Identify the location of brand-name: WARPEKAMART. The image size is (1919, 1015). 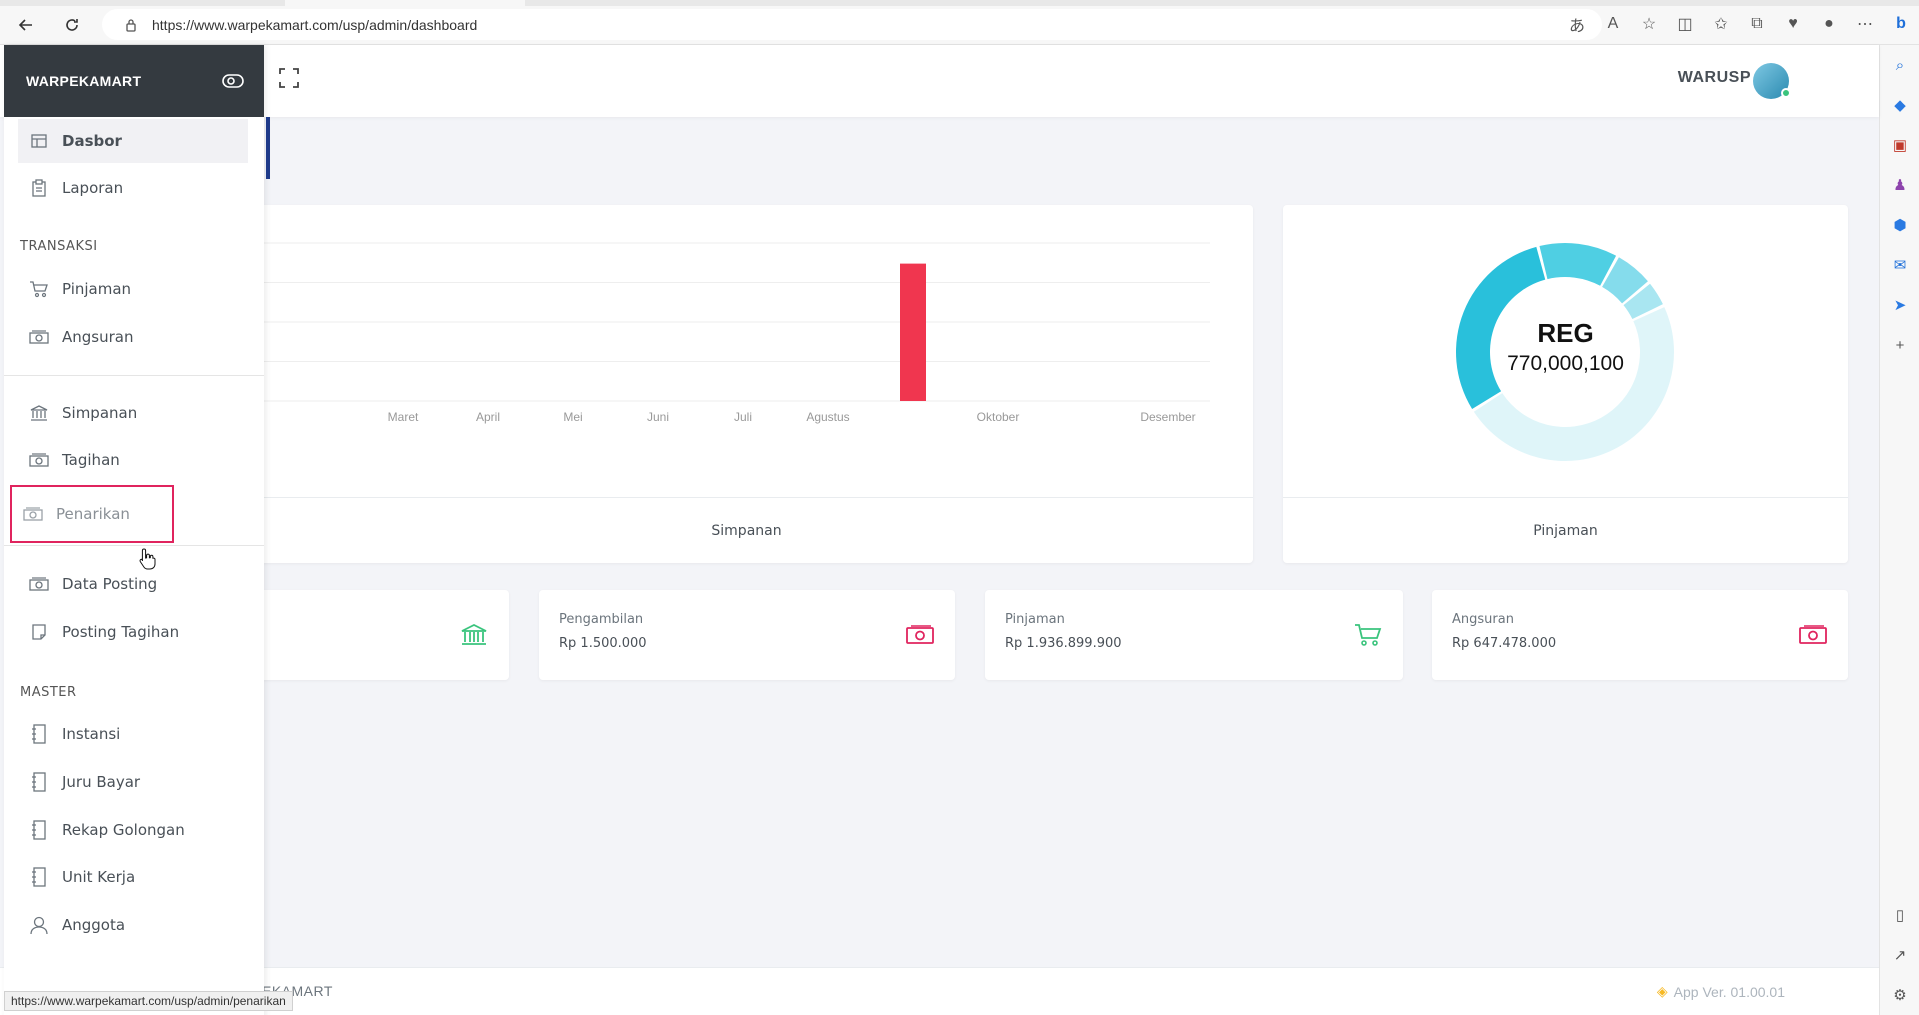
(83, 81).